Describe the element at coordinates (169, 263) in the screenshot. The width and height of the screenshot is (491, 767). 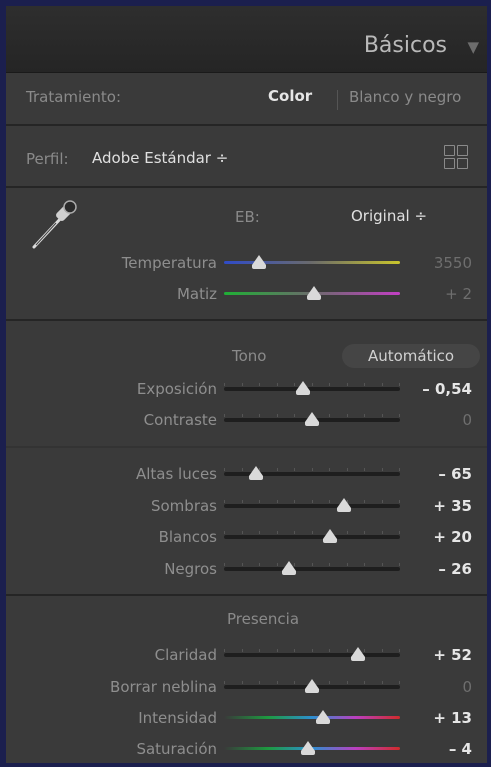
I see `slider-label: Temperatura` at that location.